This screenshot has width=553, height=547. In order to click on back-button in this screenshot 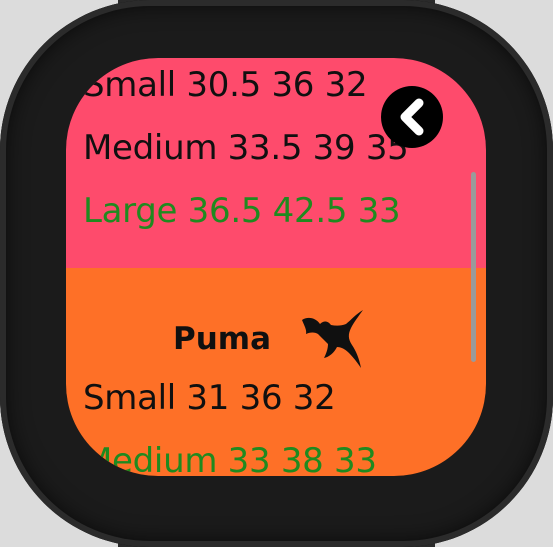, I will do `click(412, 117)`.